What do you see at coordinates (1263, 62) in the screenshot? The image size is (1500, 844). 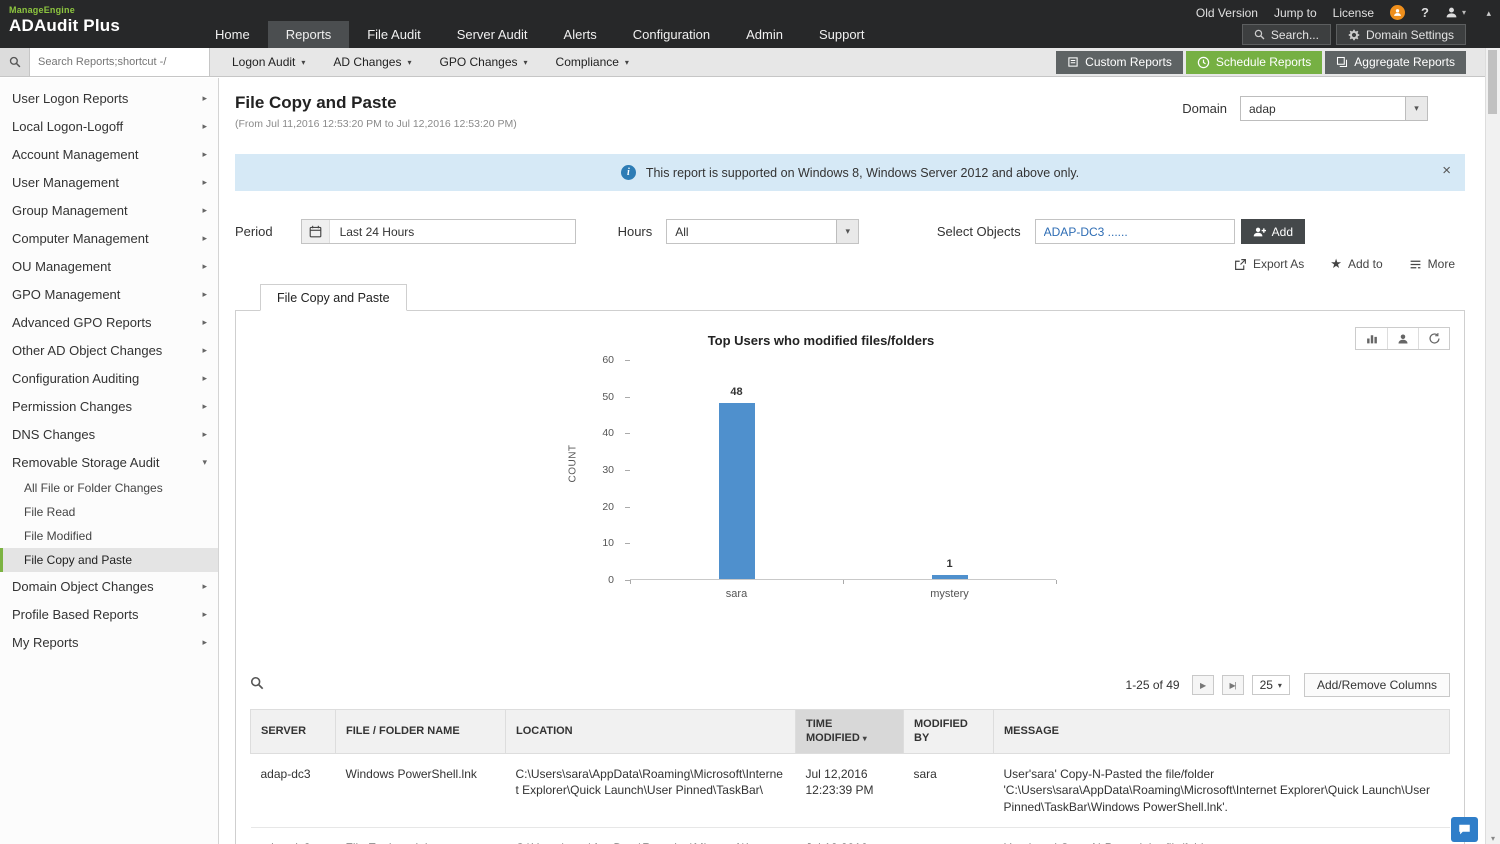 I see `schedule-reports-label: Schedule Reports` at bounding box center [1263, 62].